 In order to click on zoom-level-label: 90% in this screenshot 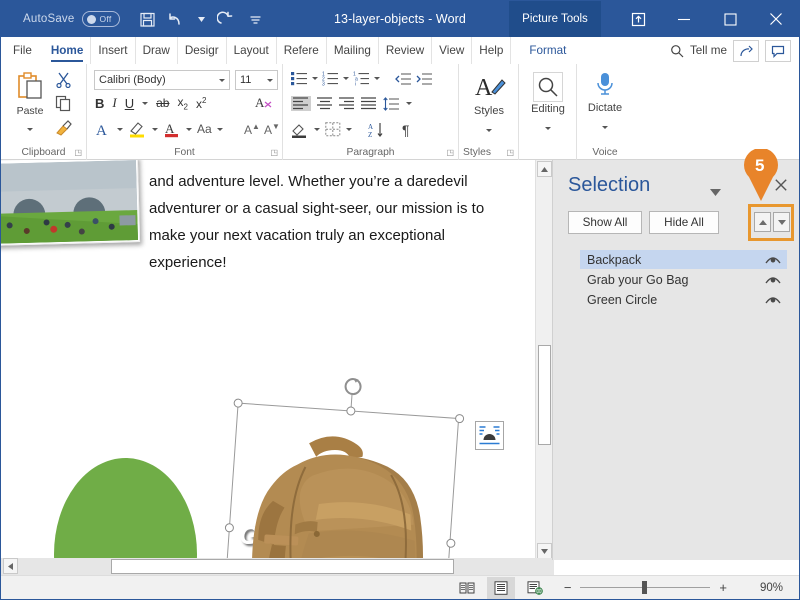, I will do `click(771, 588)`.